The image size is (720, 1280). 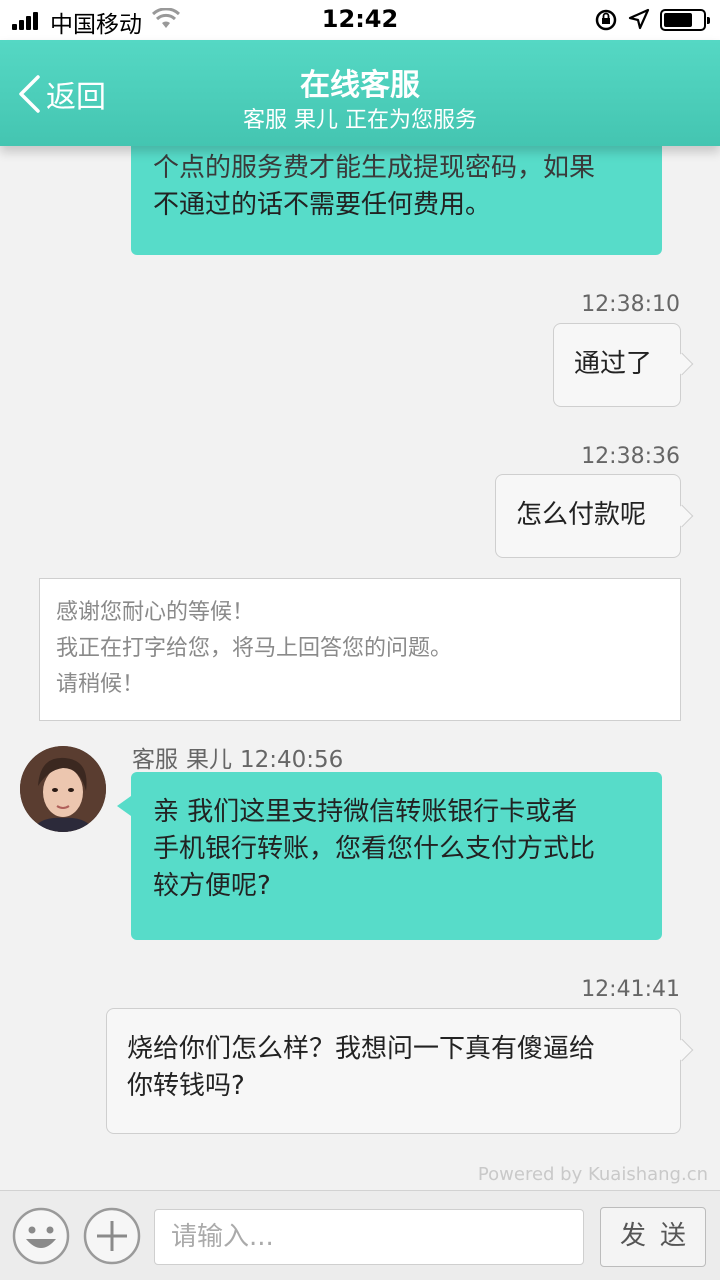 What do you see at coordinates (41, 1236) in the screenshot?
I see `emoji-icon` at bounding box center [41, 1236].